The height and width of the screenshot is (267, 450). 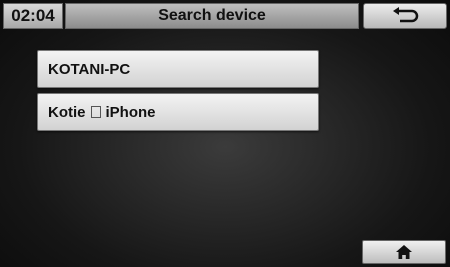 I want to click on home-icon, so click(x=404, y=252).